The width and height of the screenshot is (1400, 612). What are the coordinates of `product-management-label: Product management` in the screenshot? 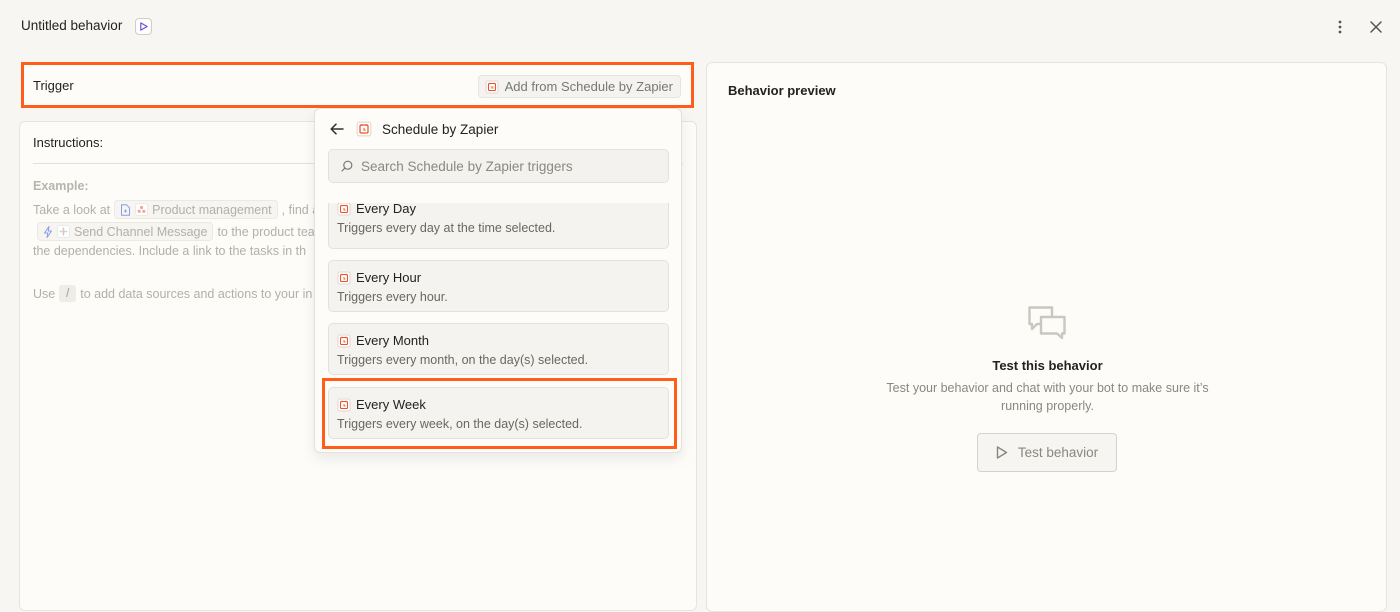 It's located at (212, 209).